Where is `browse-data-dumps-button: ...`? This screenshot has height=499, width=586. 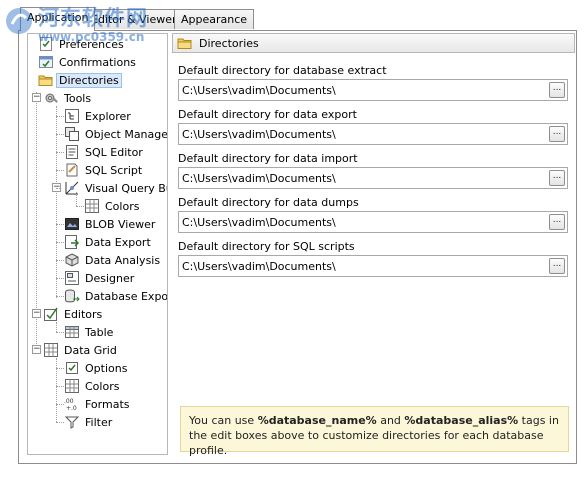 browse-data-dumps-button: ... is located at coordinates (557, 222).